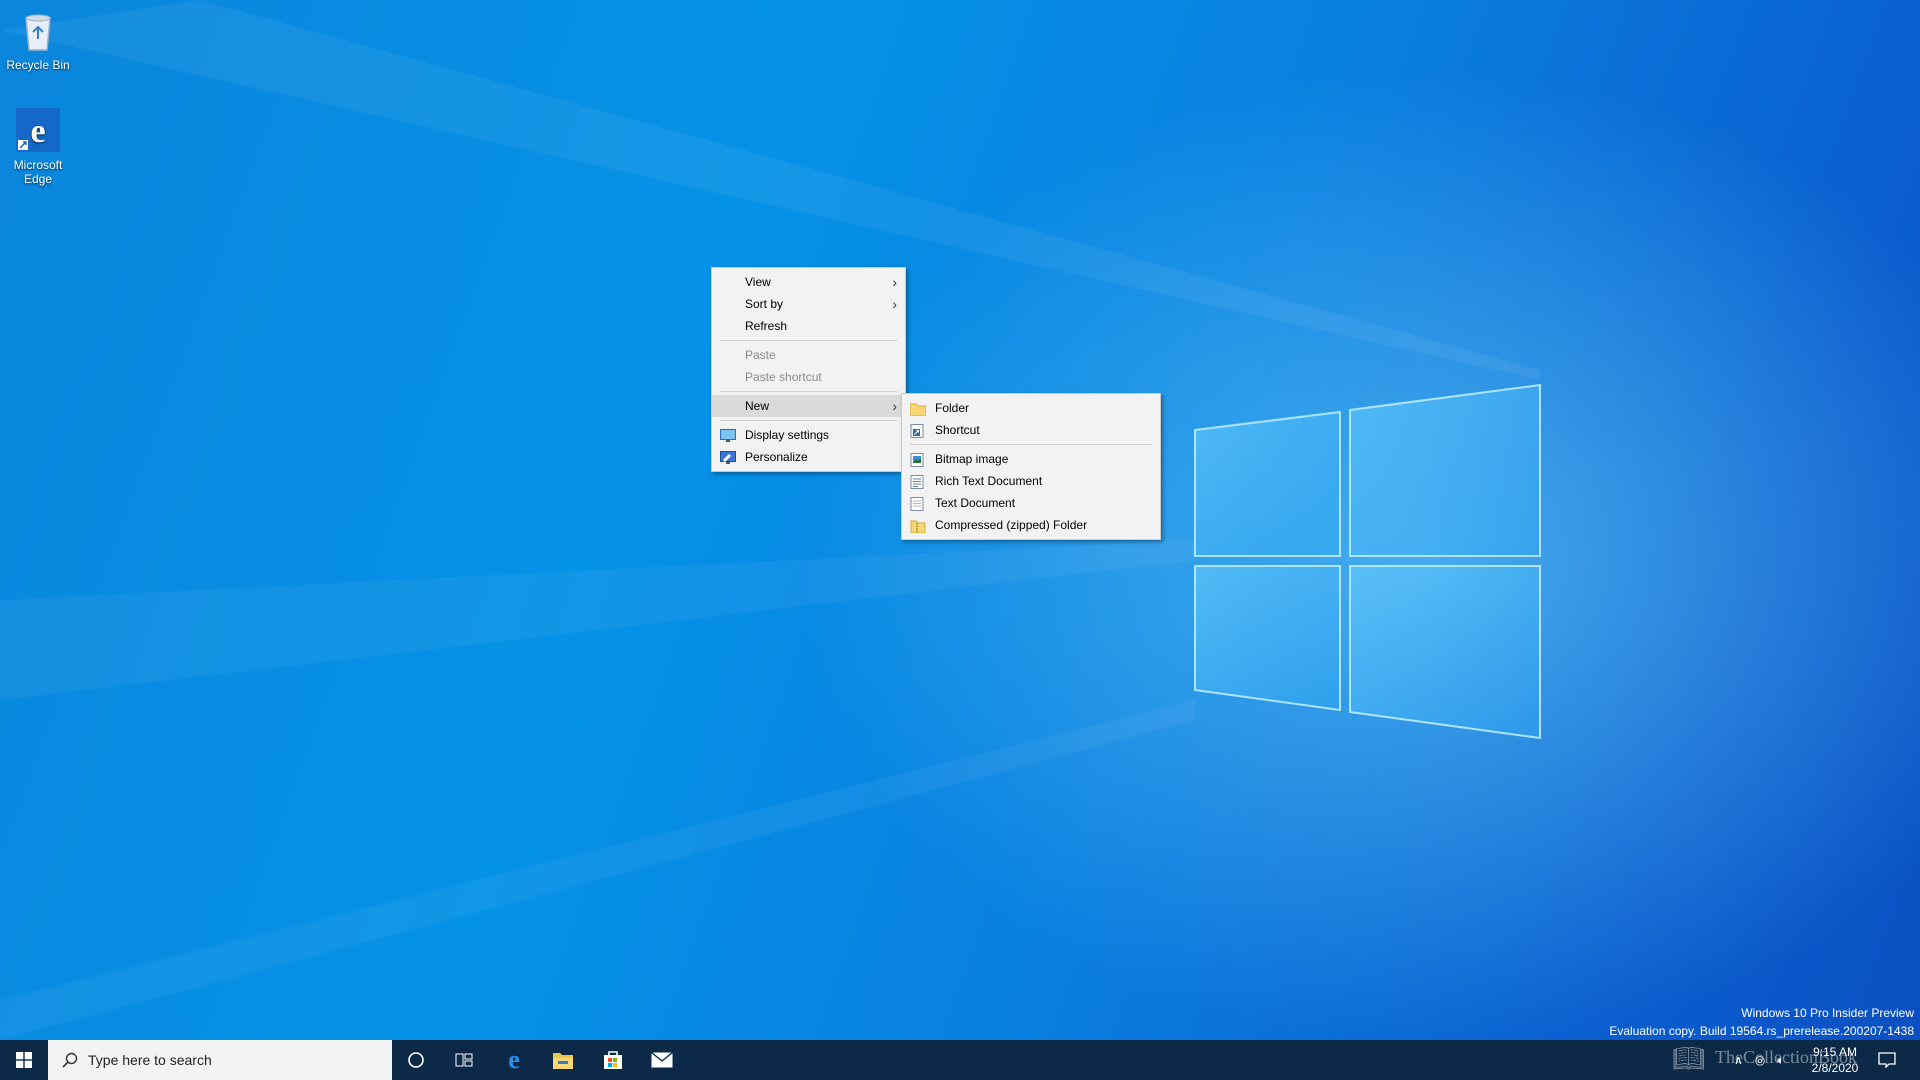 The image size is (1920, 1080). What do you see at coordinates (918, 503) in the screenshot?
I see `text-document-icon` at bounding box center [918, 503].